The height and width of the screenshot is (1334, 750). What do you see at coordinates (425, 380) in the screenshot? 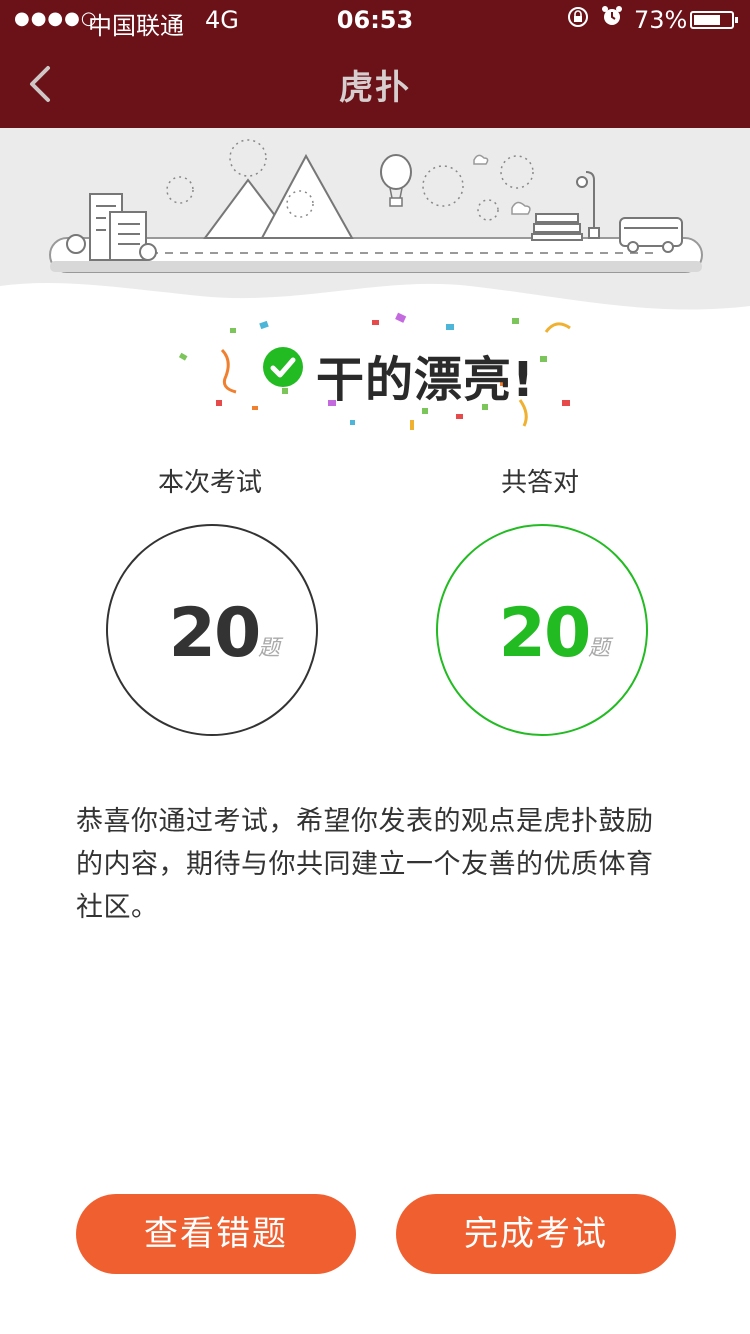
I see `result-headline: 干的漂亮!` at bounding box center [425, 380].